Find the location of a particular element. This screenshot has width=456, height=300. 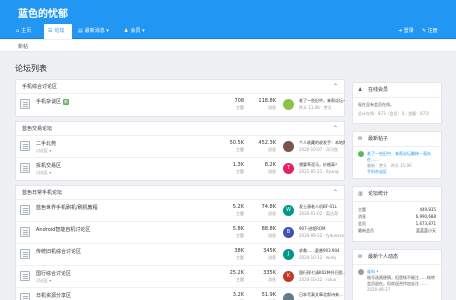

forum-title: 手机杂谈区新 is located at coordinates (53, 101).